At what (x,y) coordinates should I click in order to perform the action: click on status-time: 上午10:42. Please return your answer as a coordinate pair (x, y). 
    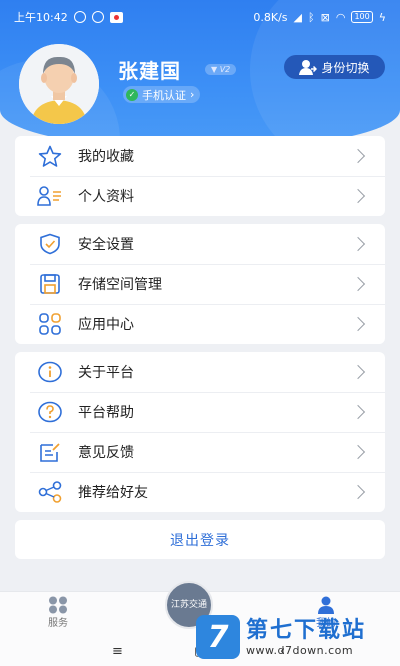
    Looking at the image, I should click on (41, 17).